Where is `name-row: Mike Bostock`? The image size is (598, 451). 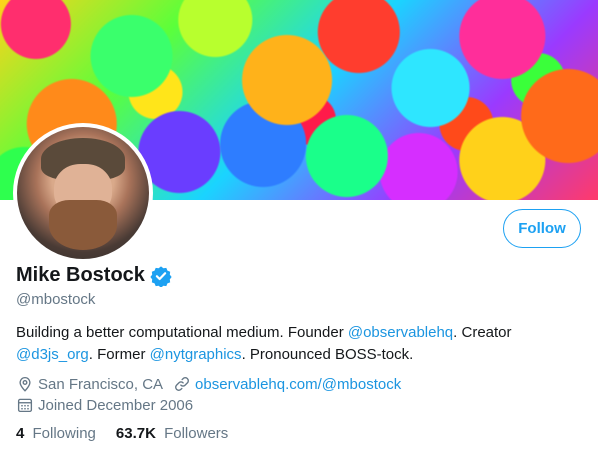 name-row: Mike Bostock is located at coordinates (94, 275).